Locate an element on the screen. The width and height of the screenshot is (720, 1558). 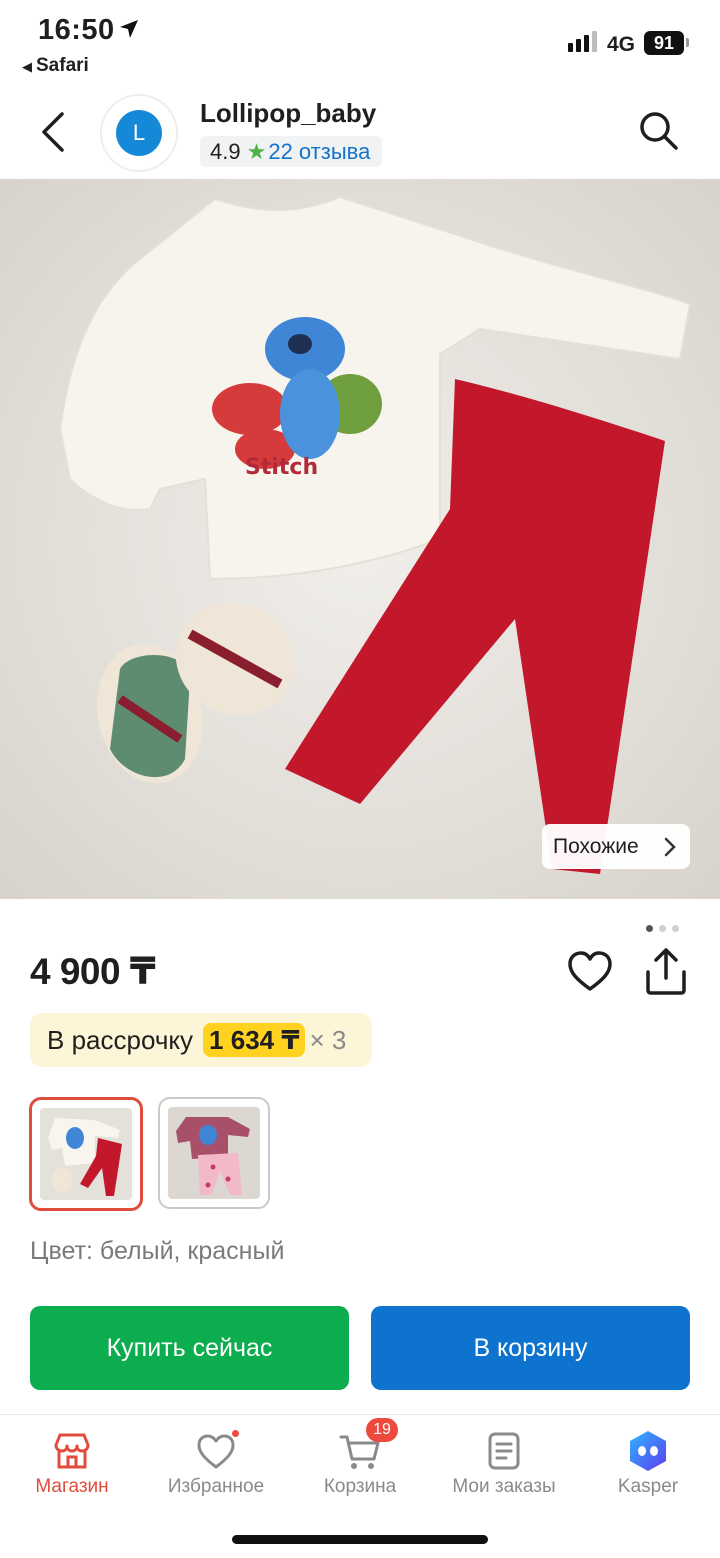
rating-value: 4.9 is located at coordinates (225, 151).